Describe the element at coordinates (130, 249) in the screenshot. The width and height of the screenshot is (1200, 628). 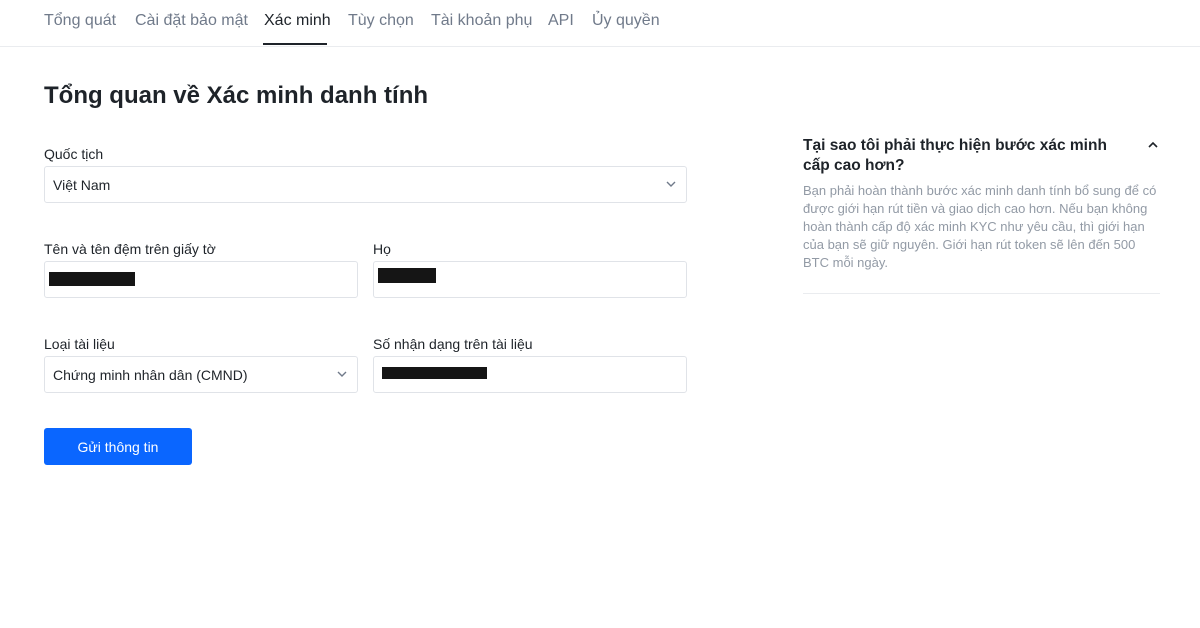
I see `first-name-label: Tên và tên đệm trên giấy tờ` at that location.